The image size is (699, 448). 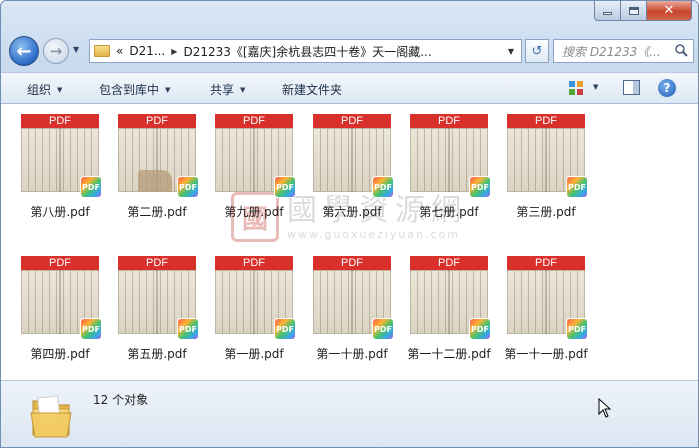 What do you see at coordinates (76, 49) in the screenshot?
I see `recent-pages-button: ▼` at bounding box center [76, 49].